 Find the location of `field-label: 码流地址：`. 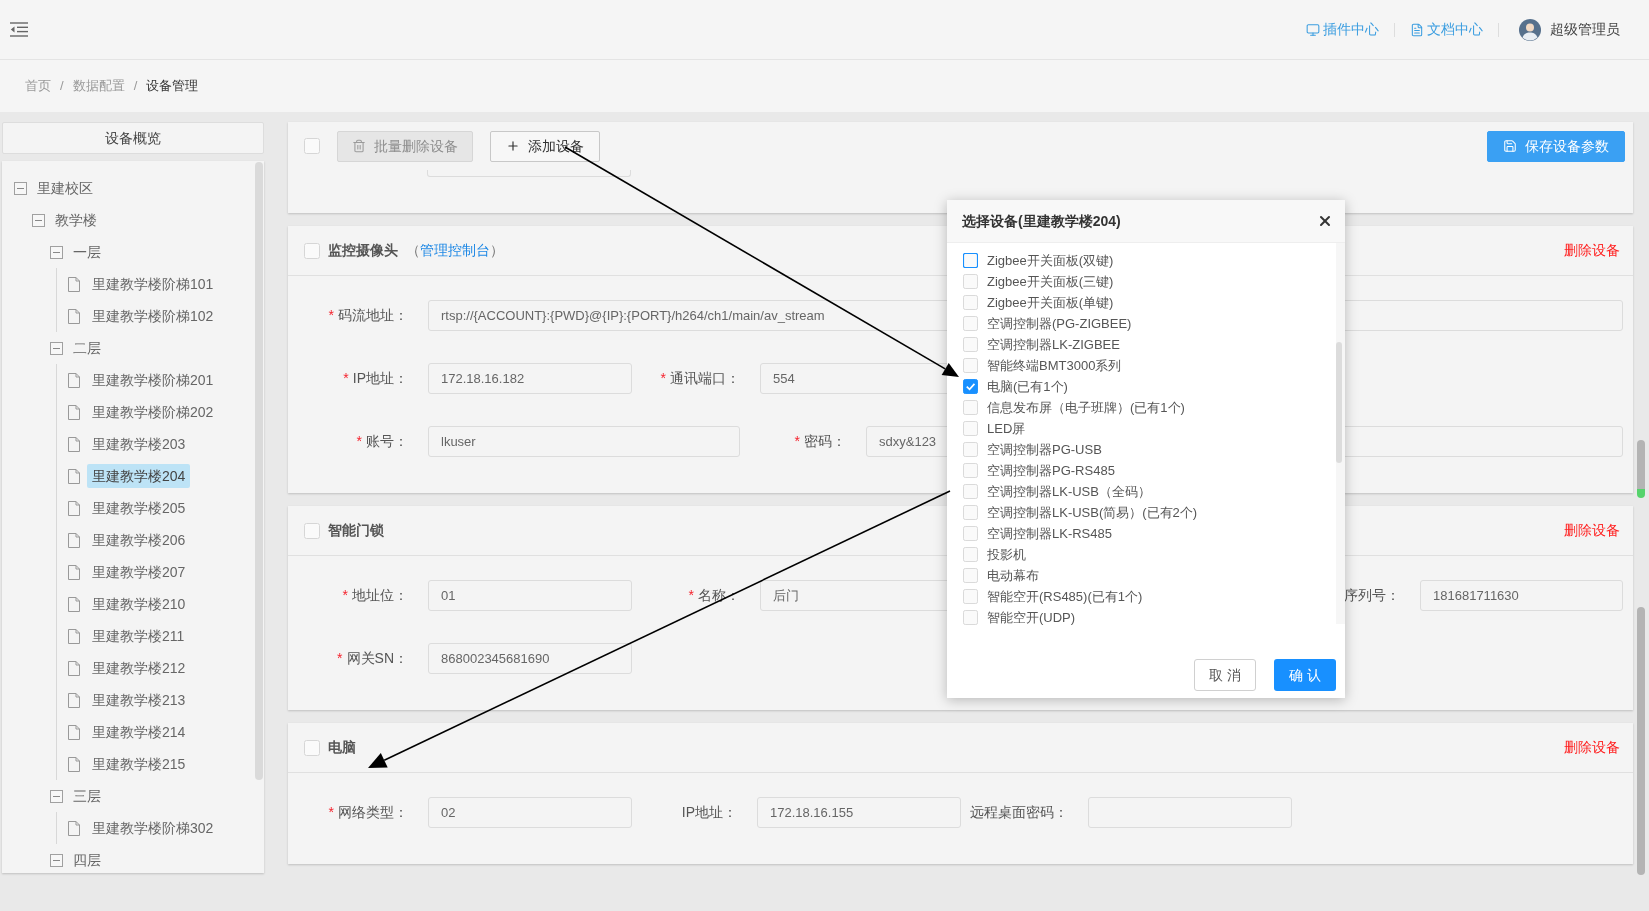

field-label: 码流地址： is located at coordinates (373, 315).